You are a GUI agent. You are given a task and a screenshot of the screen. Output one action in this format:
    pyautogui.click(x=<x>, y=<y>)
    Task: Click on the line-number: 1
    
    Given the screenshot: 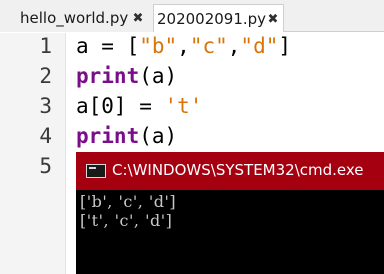 What is the action you would take?
    pyautogui.click(x=45, y=46)
    